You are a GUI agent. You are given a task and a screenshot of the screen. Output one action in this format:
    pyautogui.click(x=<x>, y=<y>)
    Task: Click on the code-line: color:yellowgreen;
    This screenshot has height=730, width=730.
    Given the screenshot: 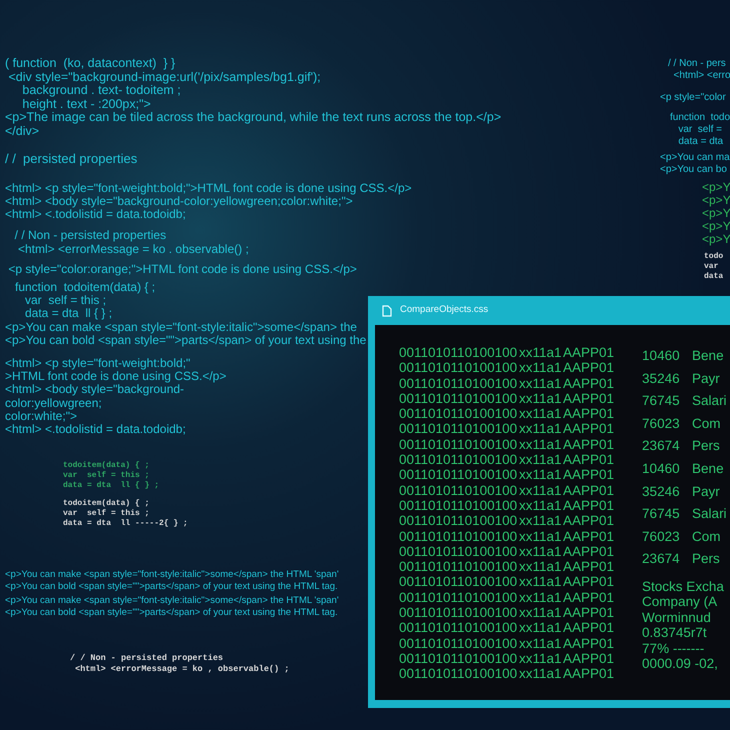 What is the action you would take?
    pyautogui.click(x=54, y=403)
    